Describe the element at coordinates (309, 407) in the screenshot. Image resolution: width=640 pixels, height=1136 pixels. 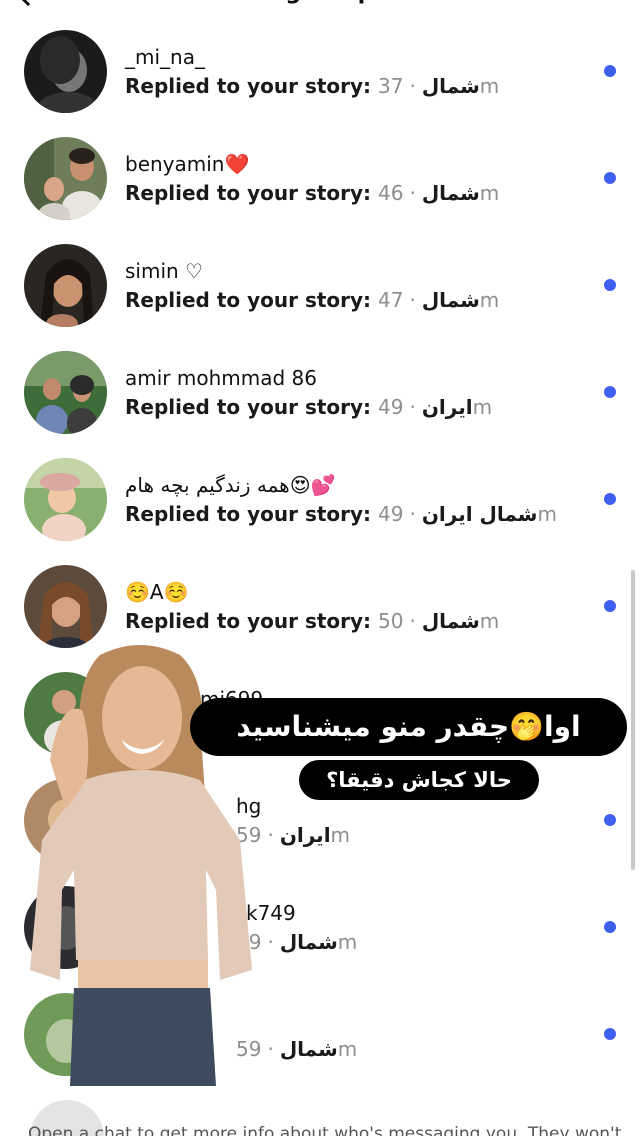
I see `request-preview: Replied to your story: ایران·49m` at that location.